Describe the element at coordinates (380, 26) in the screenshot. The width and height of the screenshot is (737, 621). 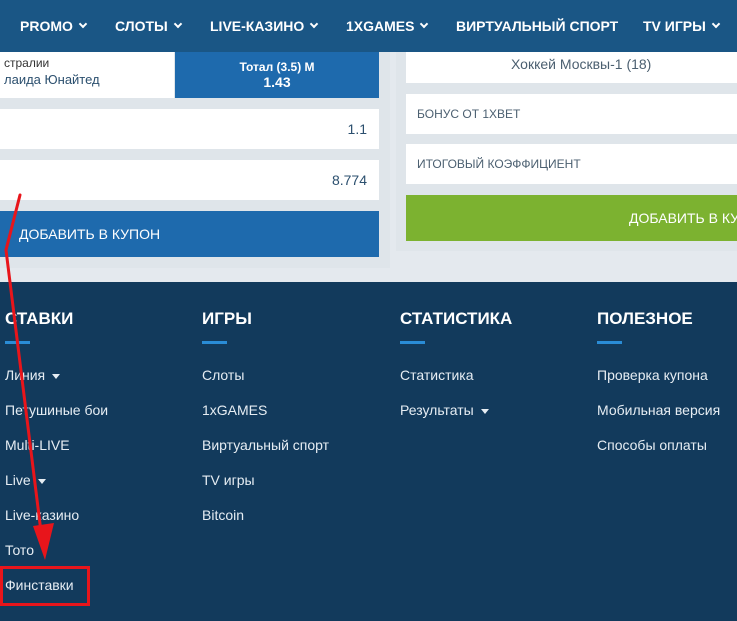
I see `nav-item-label: 1XGAMES` at that location.